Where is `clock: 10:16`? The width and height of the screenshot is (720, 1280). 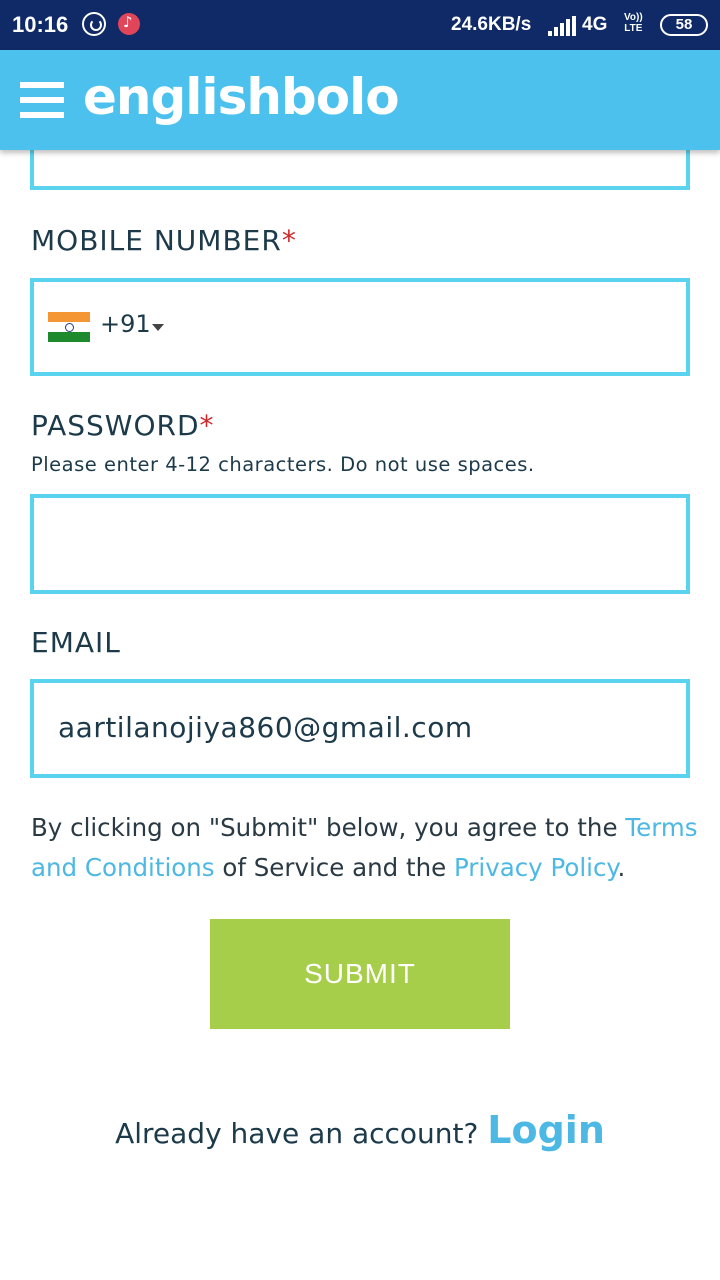
clock: 10:16 is located at coordinates (40, 24).